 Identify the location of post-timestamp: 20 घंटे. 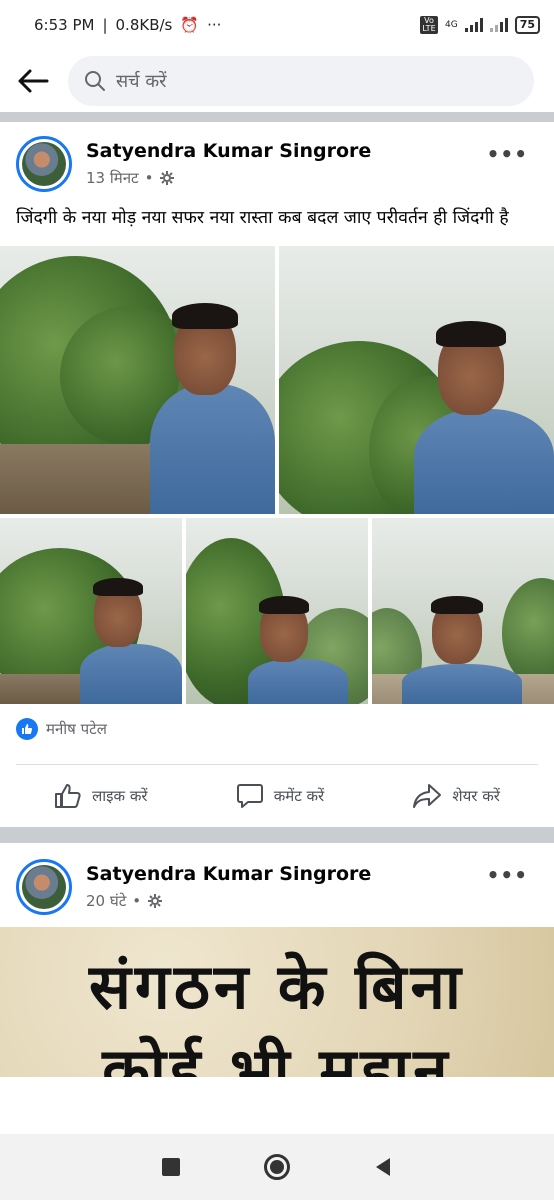
(106, 901).